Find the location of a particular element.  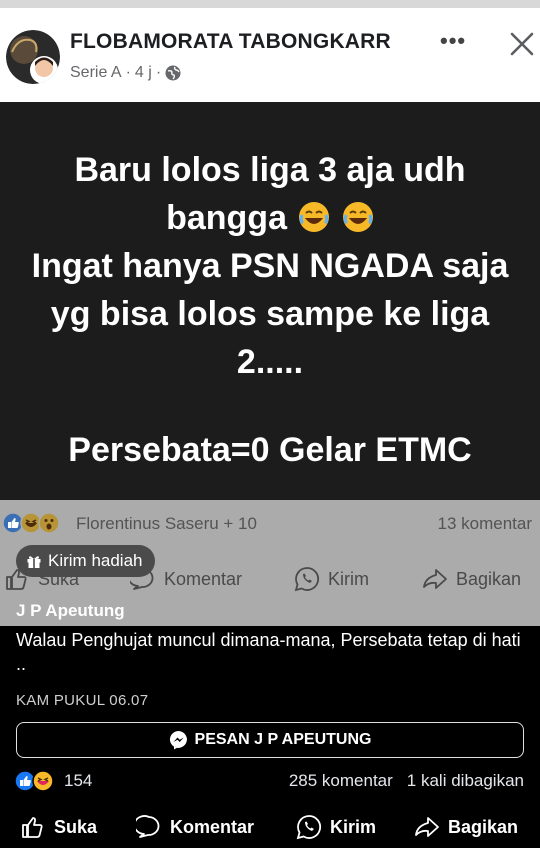

globe-icon is located at coordinates (173, 73).